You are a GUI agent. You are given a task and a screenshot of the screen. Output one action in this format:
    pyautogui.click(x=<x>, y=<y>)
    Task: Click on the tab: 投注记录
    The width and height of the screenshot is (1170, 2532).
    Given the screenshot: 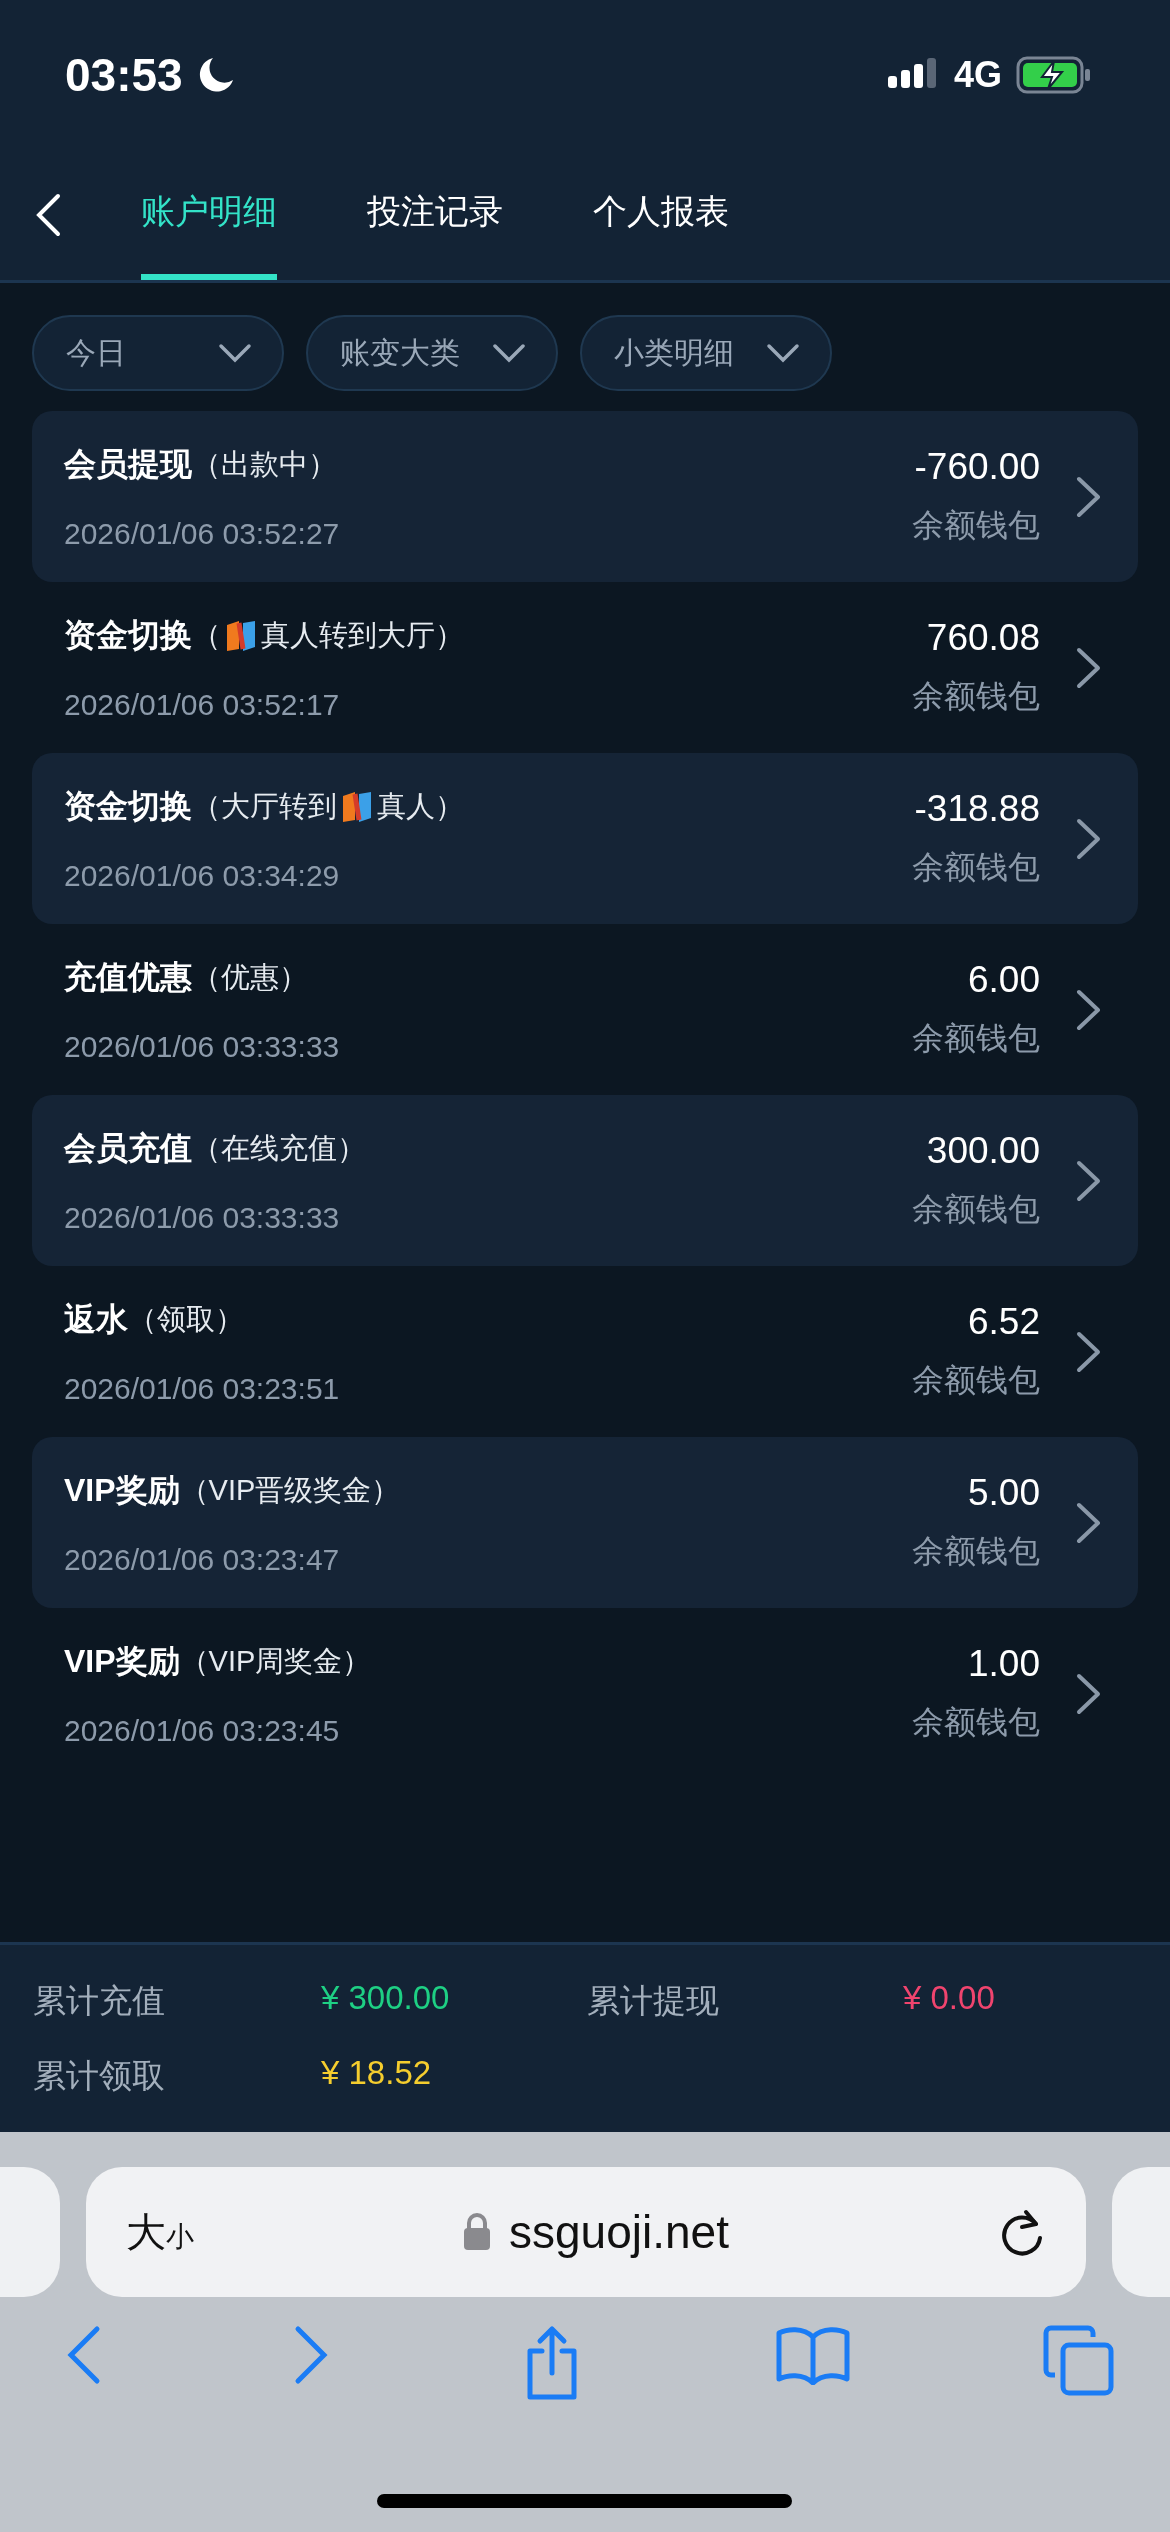 What is the action you would take?
    pyautogui.click(x=435, y=215)
    